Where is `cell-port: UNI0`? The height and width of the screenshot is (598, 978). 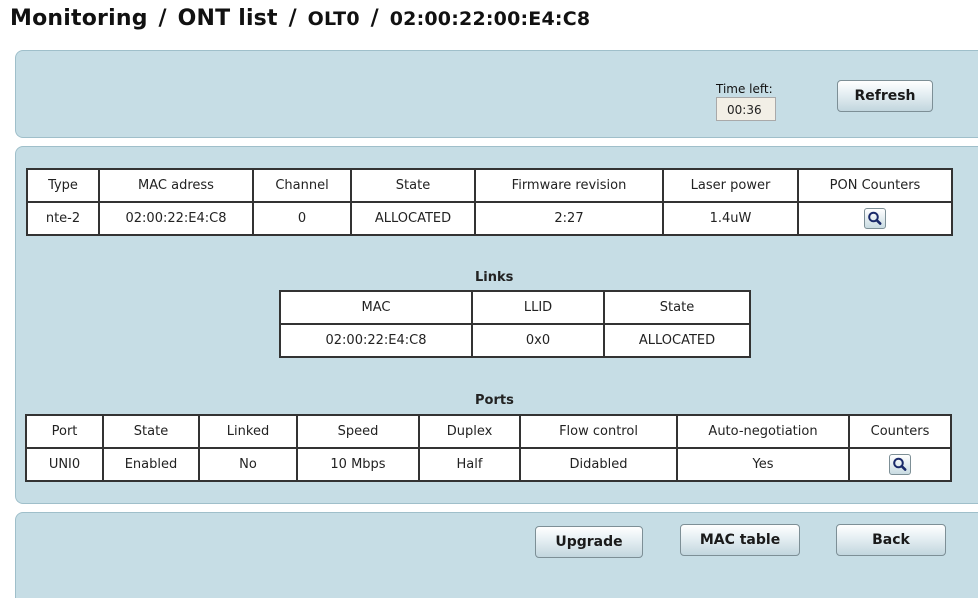
cell-port: UNI0 is located at coordinates (64, 464).